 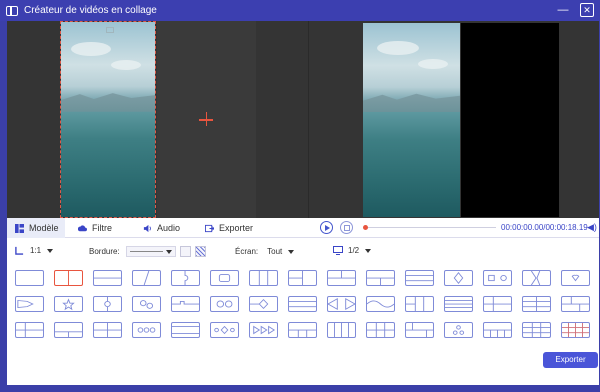 What do you see at coordinates (236, 228) in the screenshot?
I see `tab-exporter-label: Exporter` at bounding box center [236, 228].